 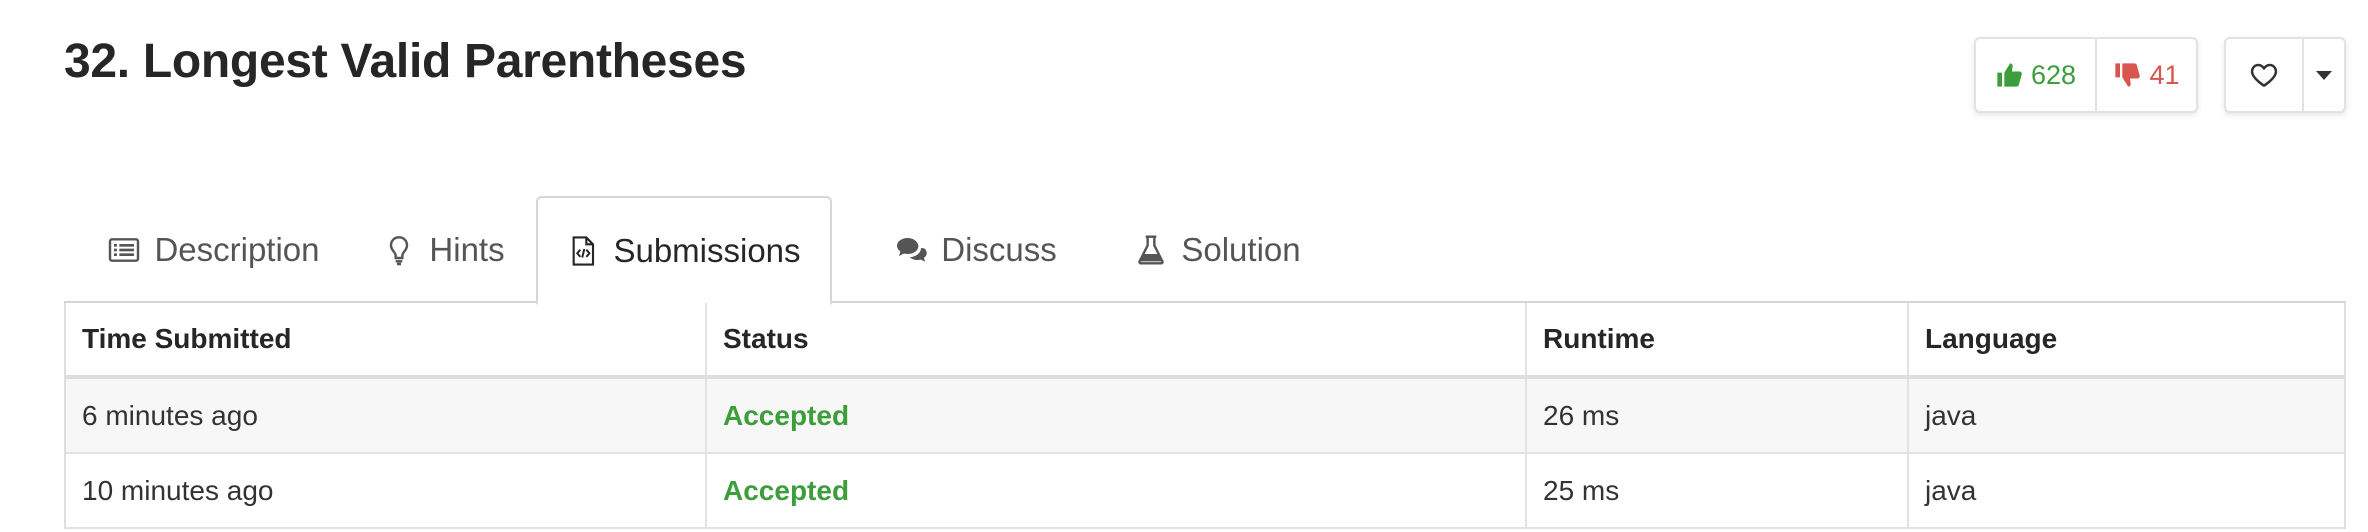 I want to click on lightbulb-icon, so click(x=399, y=250).